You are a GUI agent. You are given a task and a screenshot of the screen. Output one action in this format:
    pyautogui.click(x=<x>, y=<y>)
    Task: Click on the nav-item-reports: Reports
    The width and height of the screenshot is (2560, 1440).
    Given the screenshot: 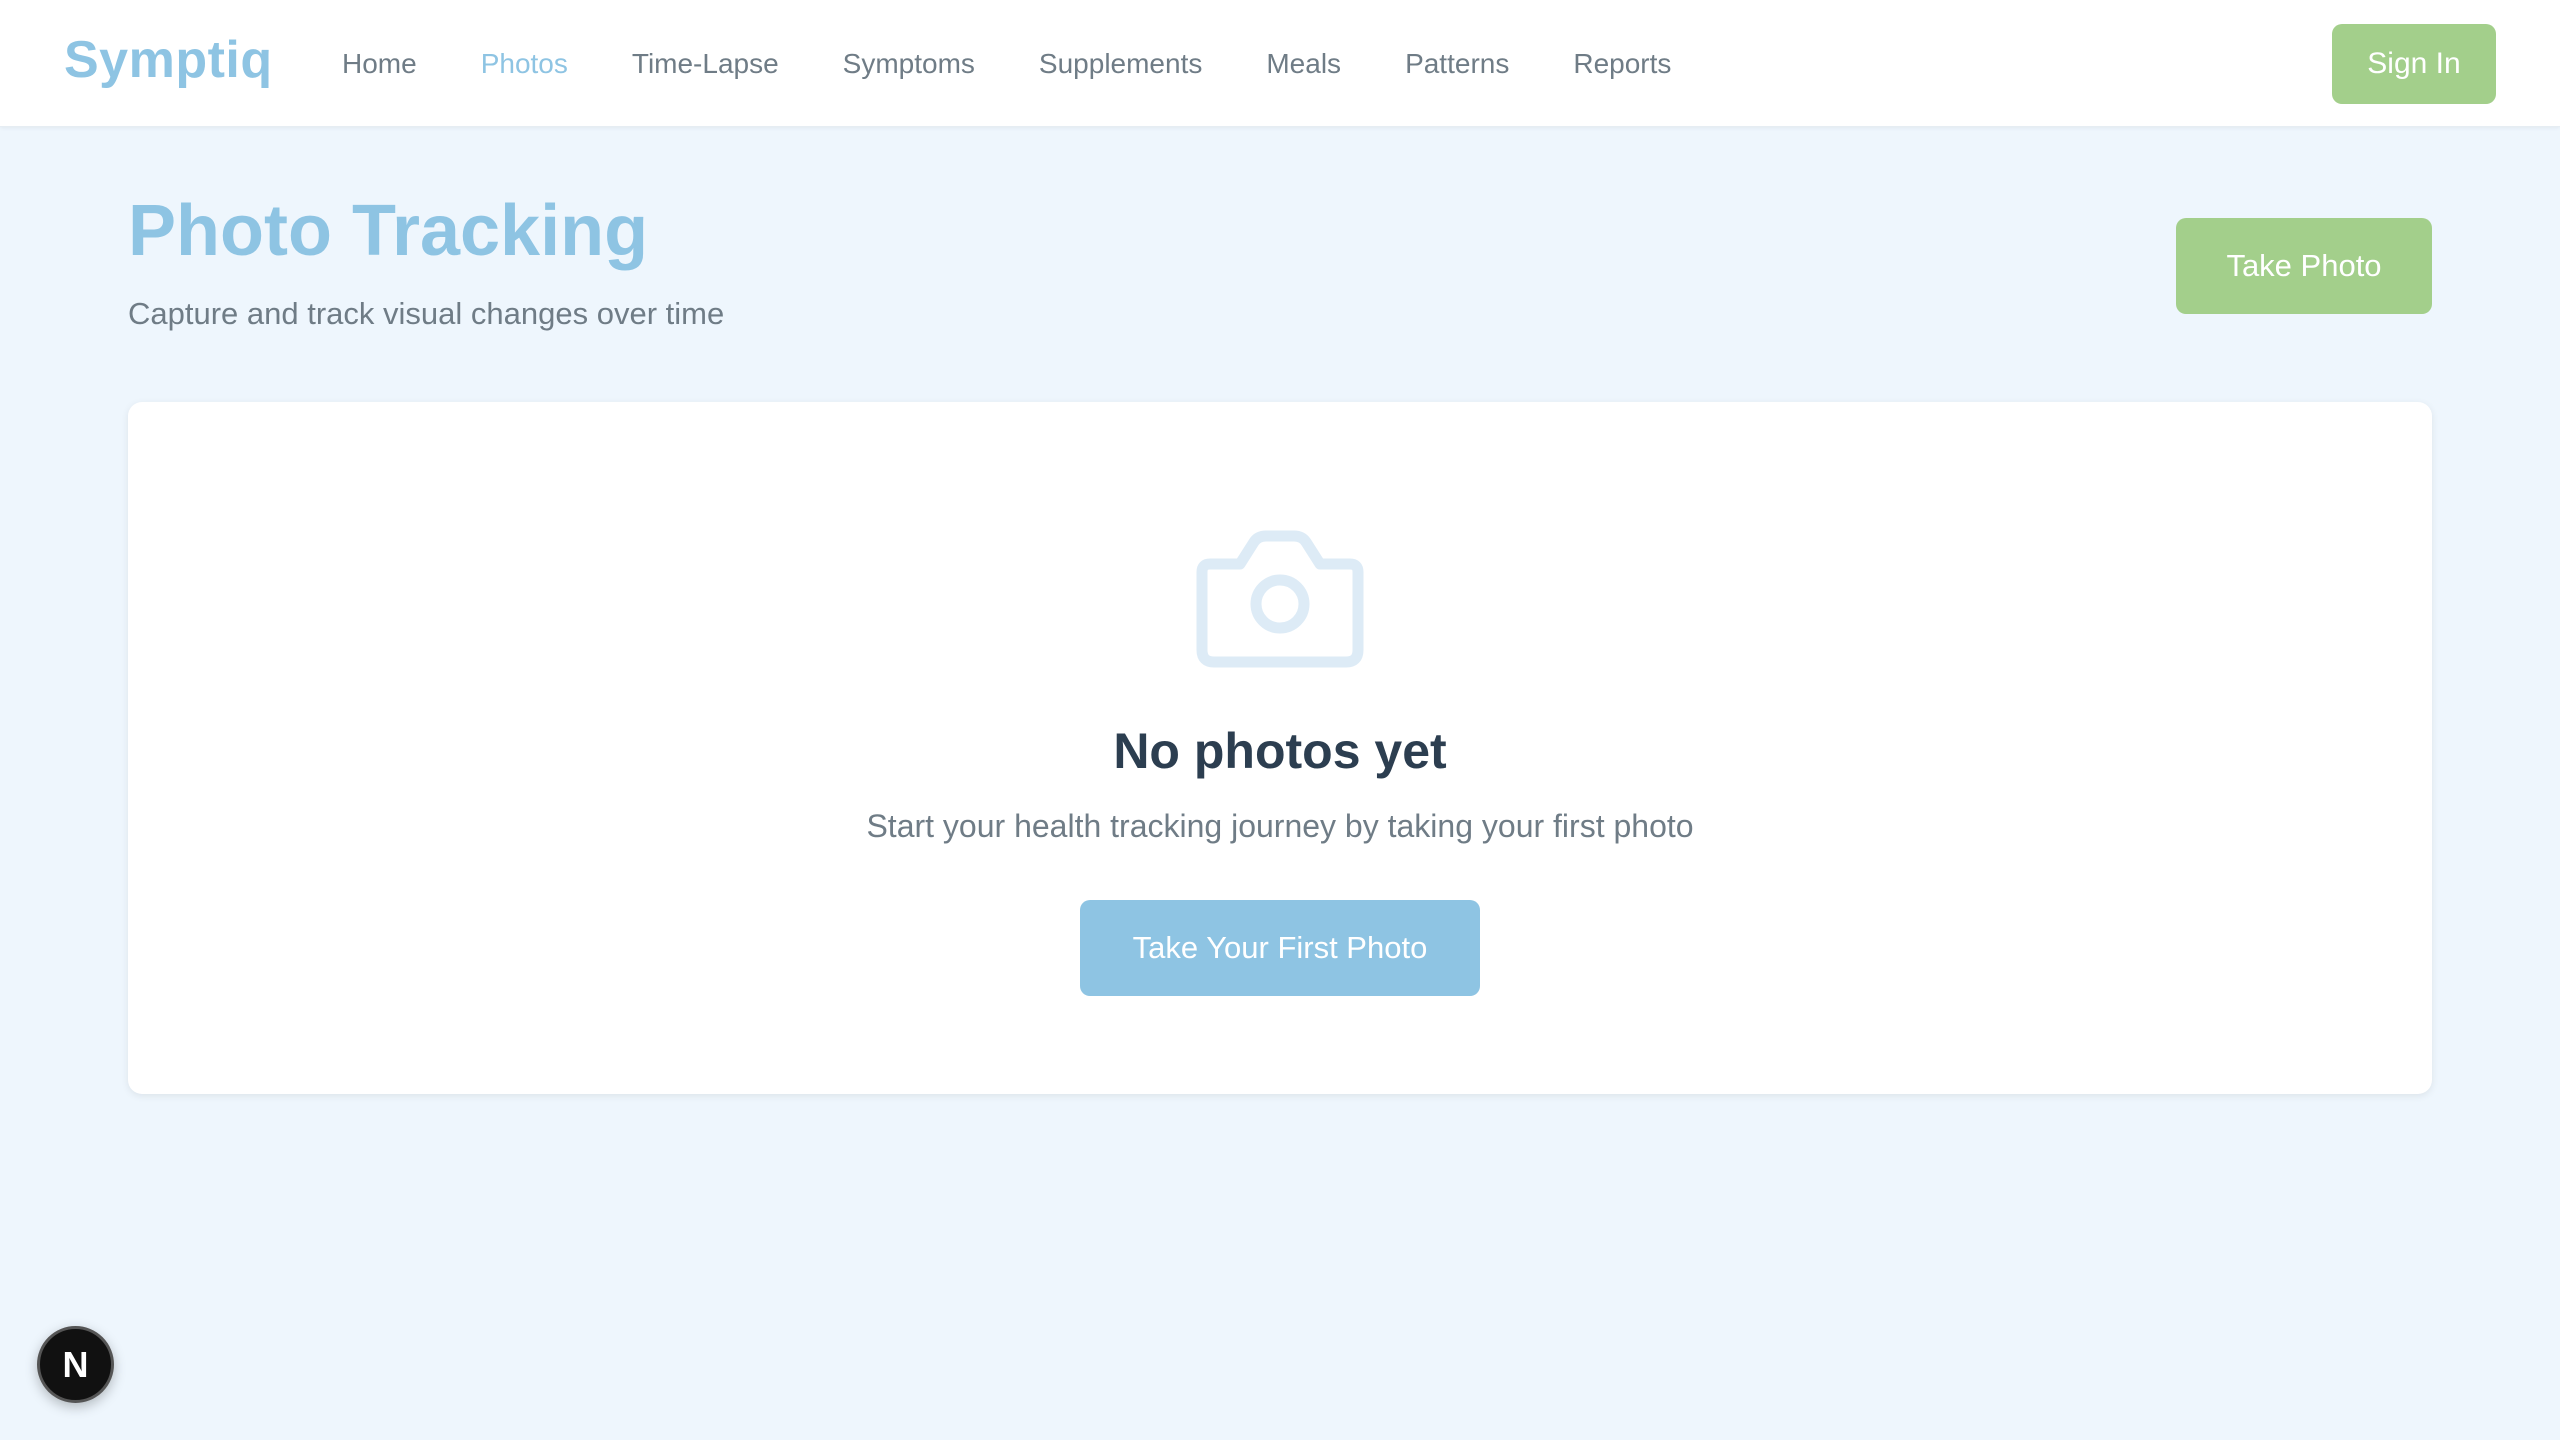 What is the action you would take?
    pyautogui.click(x=1622, y=63)
    